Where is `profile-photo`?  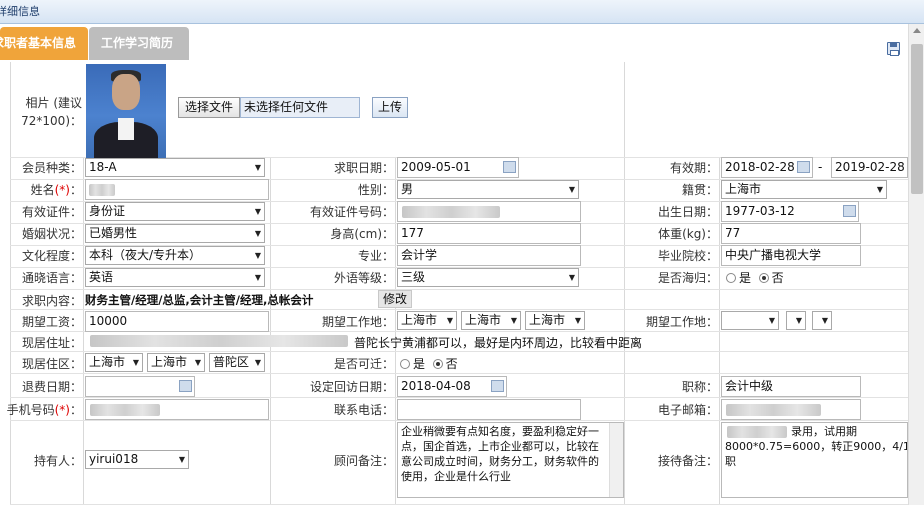 profile-photo is located at coordinates (126, 111).